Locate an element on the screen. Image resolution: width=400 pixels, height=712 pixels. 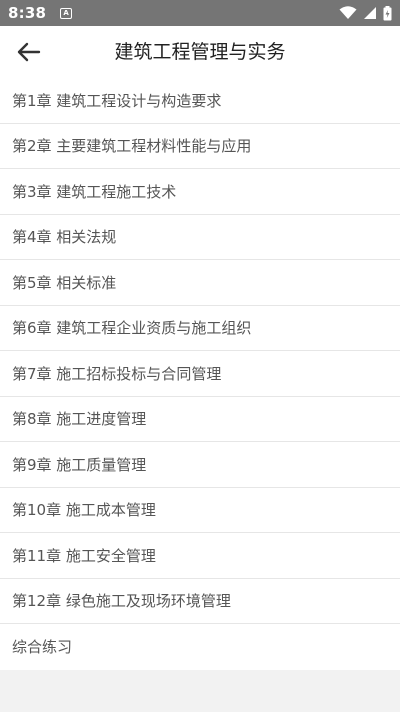
list-item-chapter-9: 第9章 施工质量管理 is located at coordinates (200, 465).